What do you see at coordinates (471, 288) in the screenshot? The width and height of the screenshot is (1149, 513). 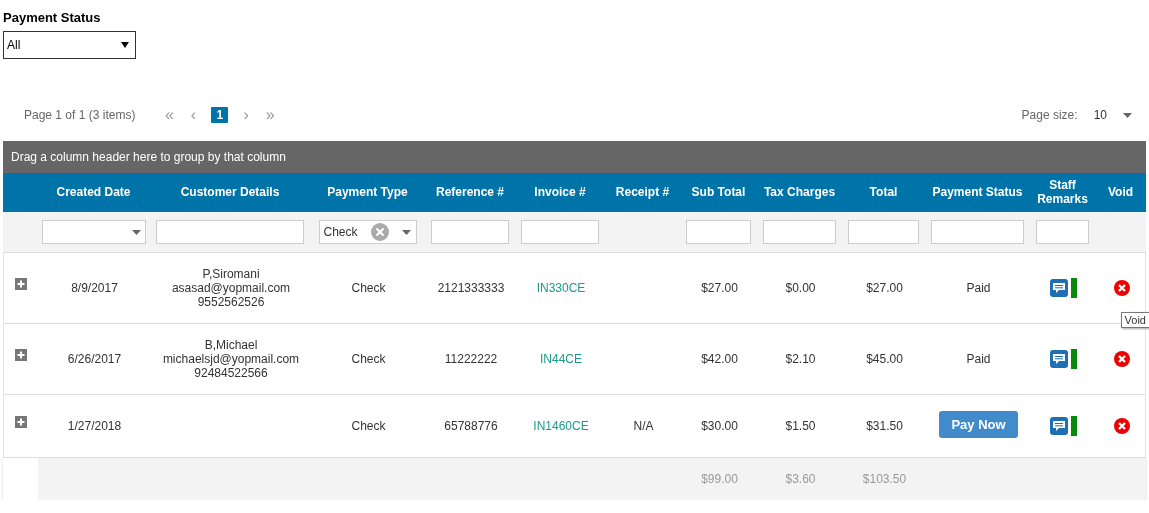 I see `reference-number: 2121333333` at bounding box center [471, 288].